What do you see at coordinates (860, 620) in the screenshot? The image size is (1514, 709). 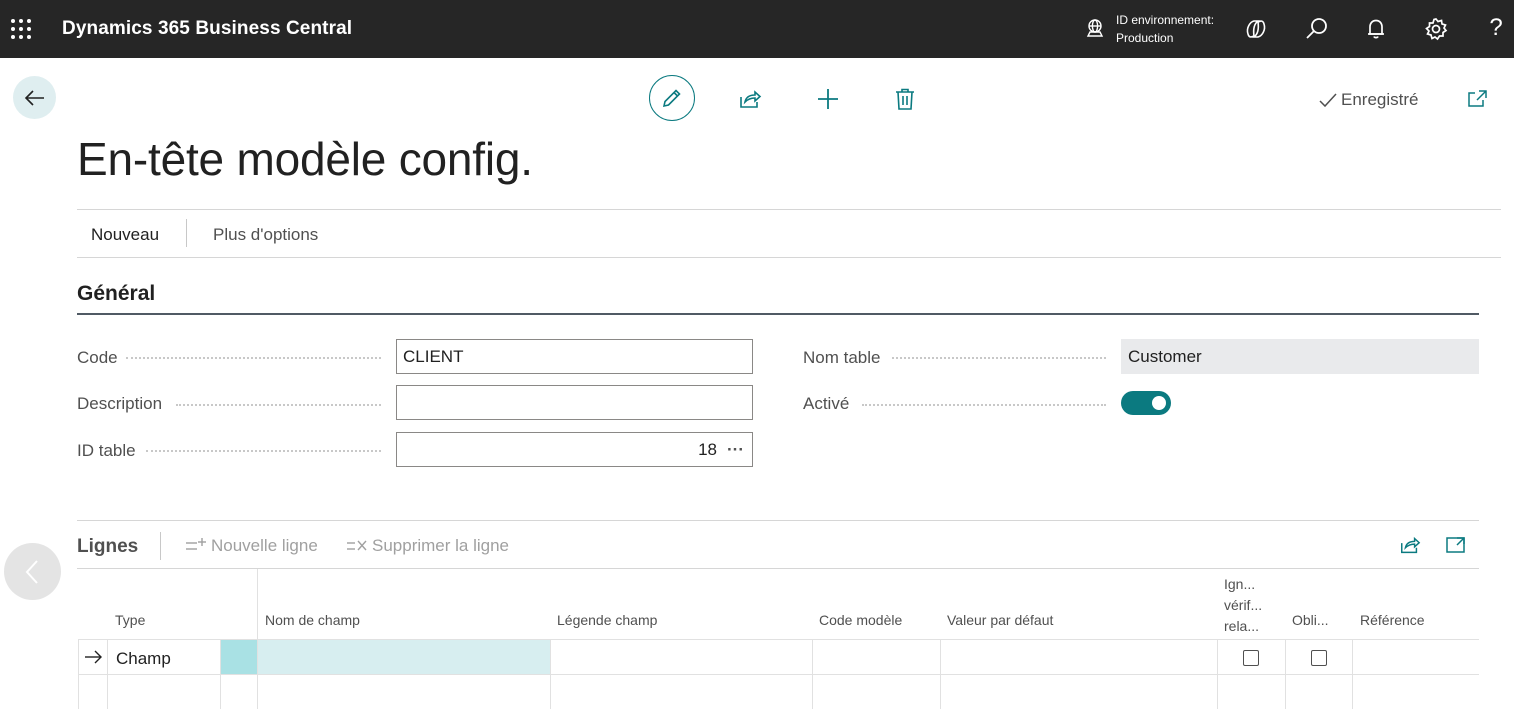 I see `column-header-template-code: Code modèle` at bounding box center [860, 620].